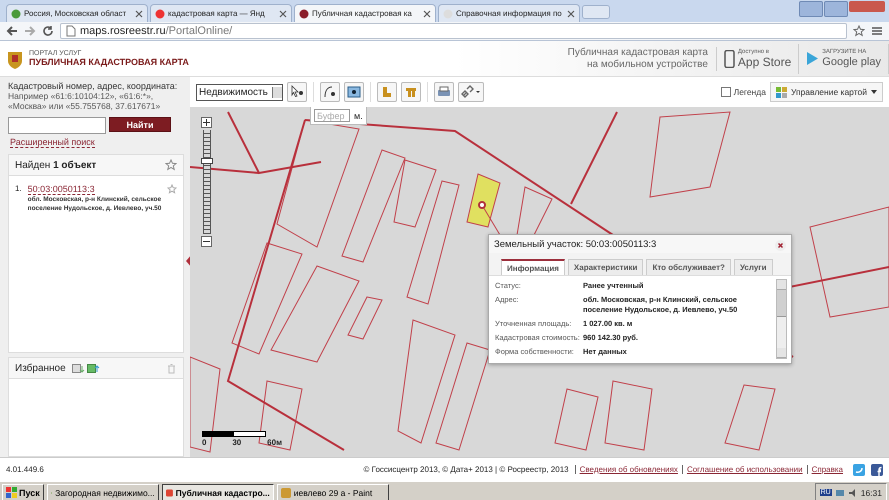 This screenshot has height=500, width=889. I want to click on popup-tab: Характеристики, so click(606, 267).